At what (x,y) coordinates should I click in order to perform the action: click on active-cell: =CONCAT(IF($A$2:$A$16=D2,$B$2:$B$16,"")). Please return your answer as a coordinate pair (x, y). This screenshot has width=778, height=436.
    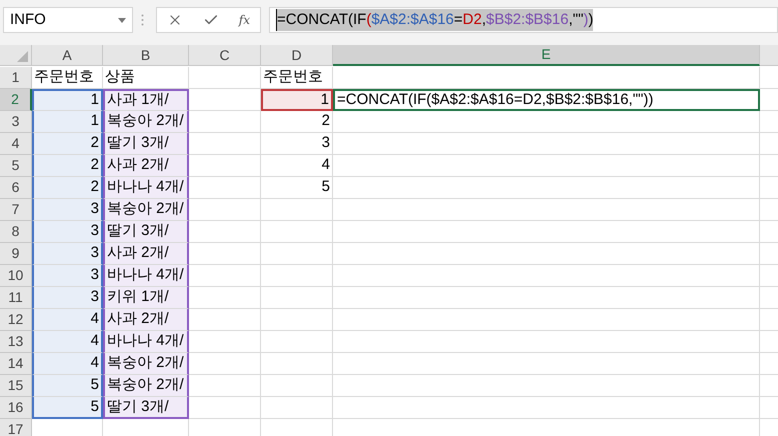
    Looking at the image, I should click on (546, 100).